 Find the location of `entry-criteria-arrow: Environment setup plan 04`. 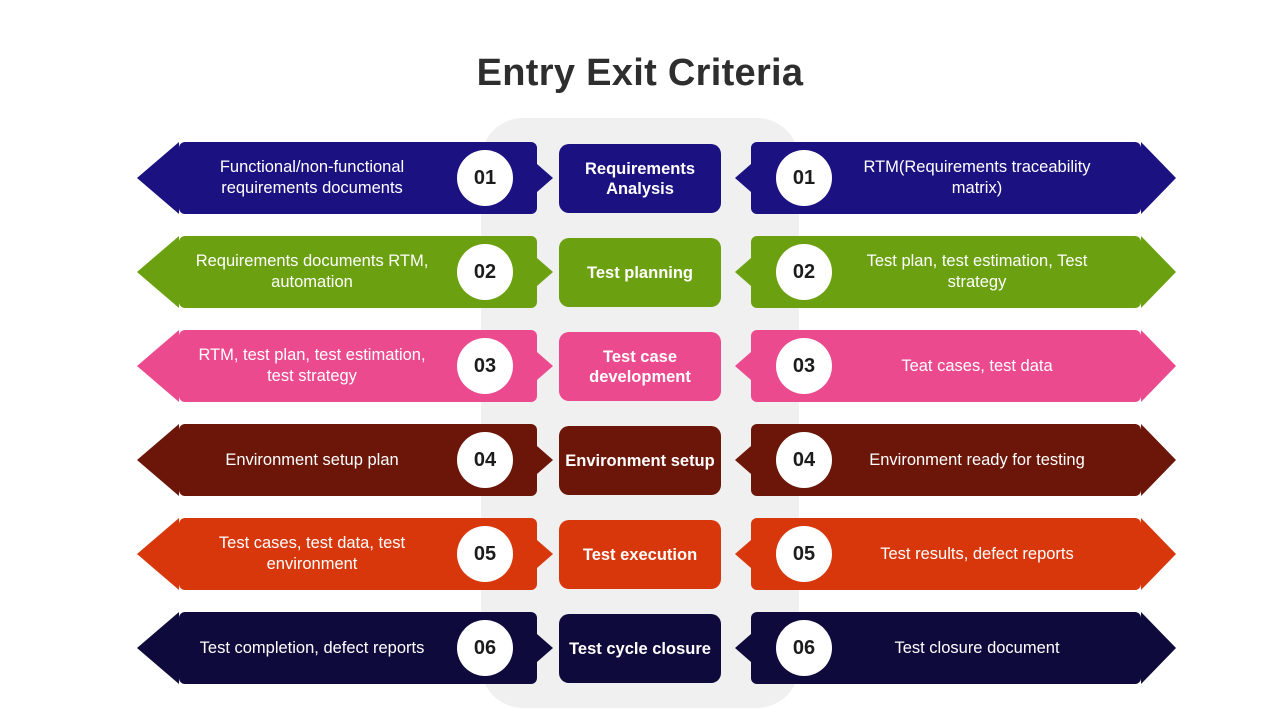

entry-criteria-arrow: Environment setup plan 04 is located at coordinates (345, 460).